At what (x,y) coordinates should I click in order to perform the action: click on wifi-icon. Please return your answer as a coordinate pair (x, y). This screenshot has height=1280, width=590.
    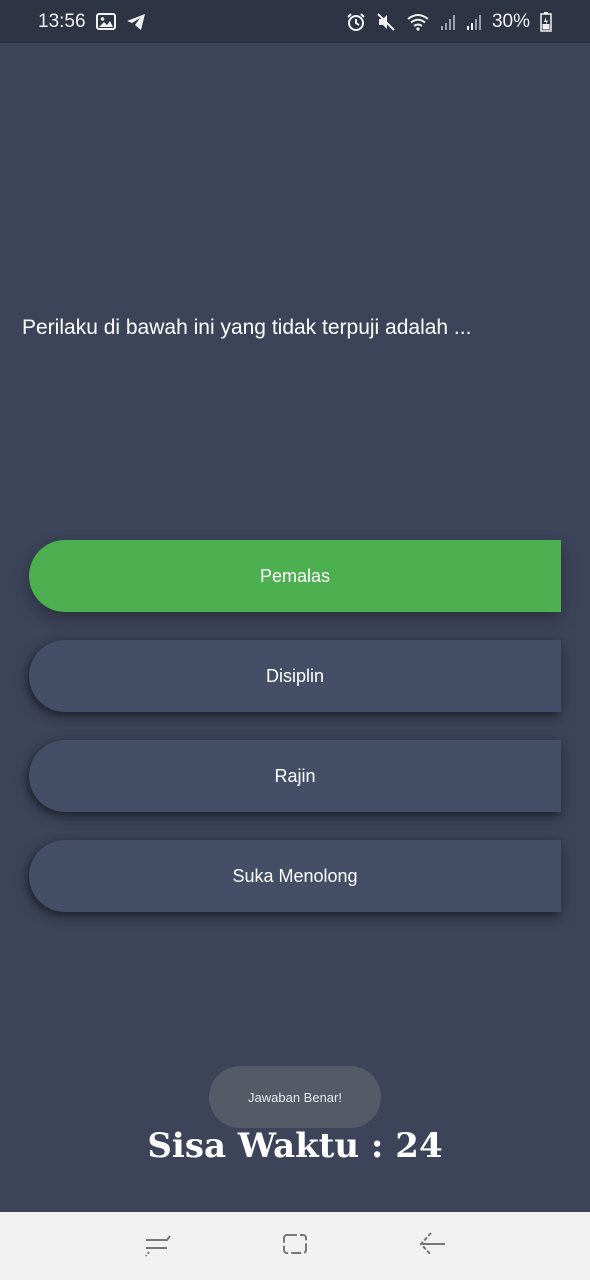
    Looking at the image, I should click on (418, 22).